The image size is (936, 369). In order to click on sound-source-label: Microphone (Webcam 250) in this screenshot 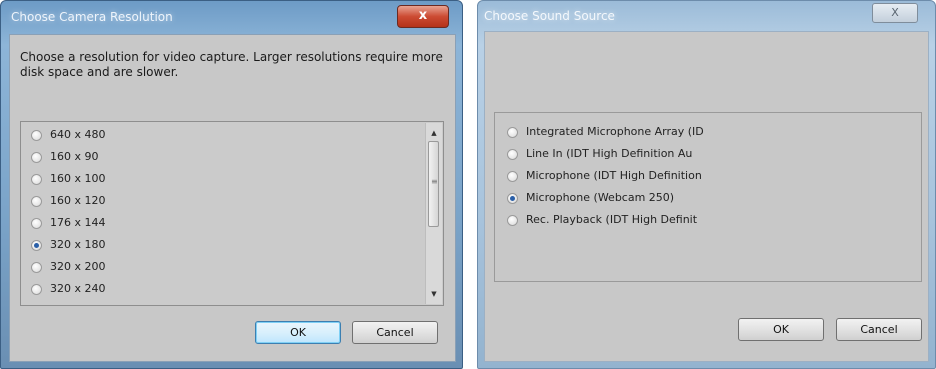, I will do `click(600, 197)`.